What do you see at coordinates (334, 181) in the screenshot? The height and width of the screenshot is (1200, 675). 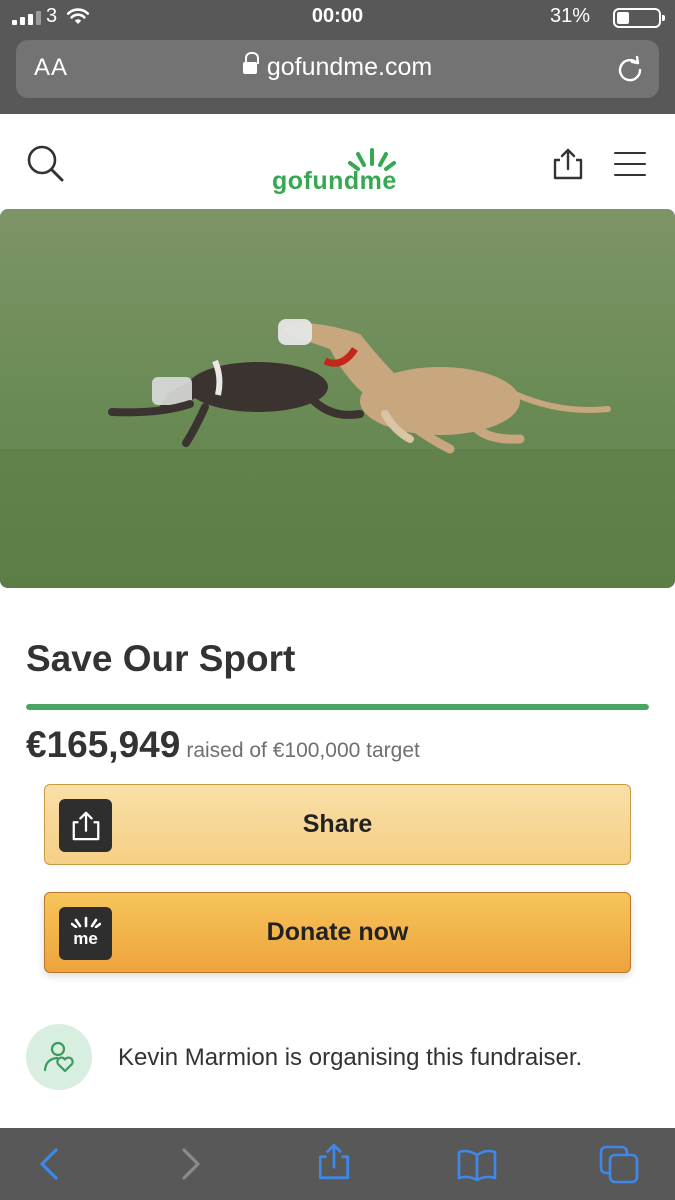 I see `logo-wordmark: gofundme` at bounding box center [334, 181].